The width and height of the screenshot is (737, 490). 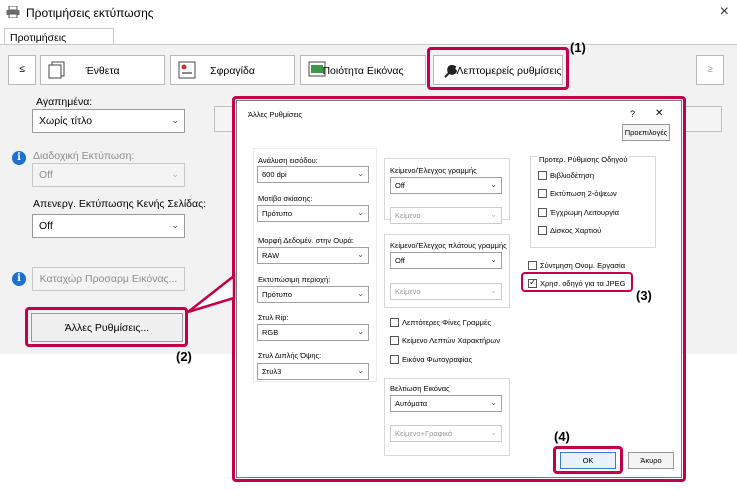 I want to click on printable-area-select: Πρότυπο ⌄, so click(x=313, y=294).